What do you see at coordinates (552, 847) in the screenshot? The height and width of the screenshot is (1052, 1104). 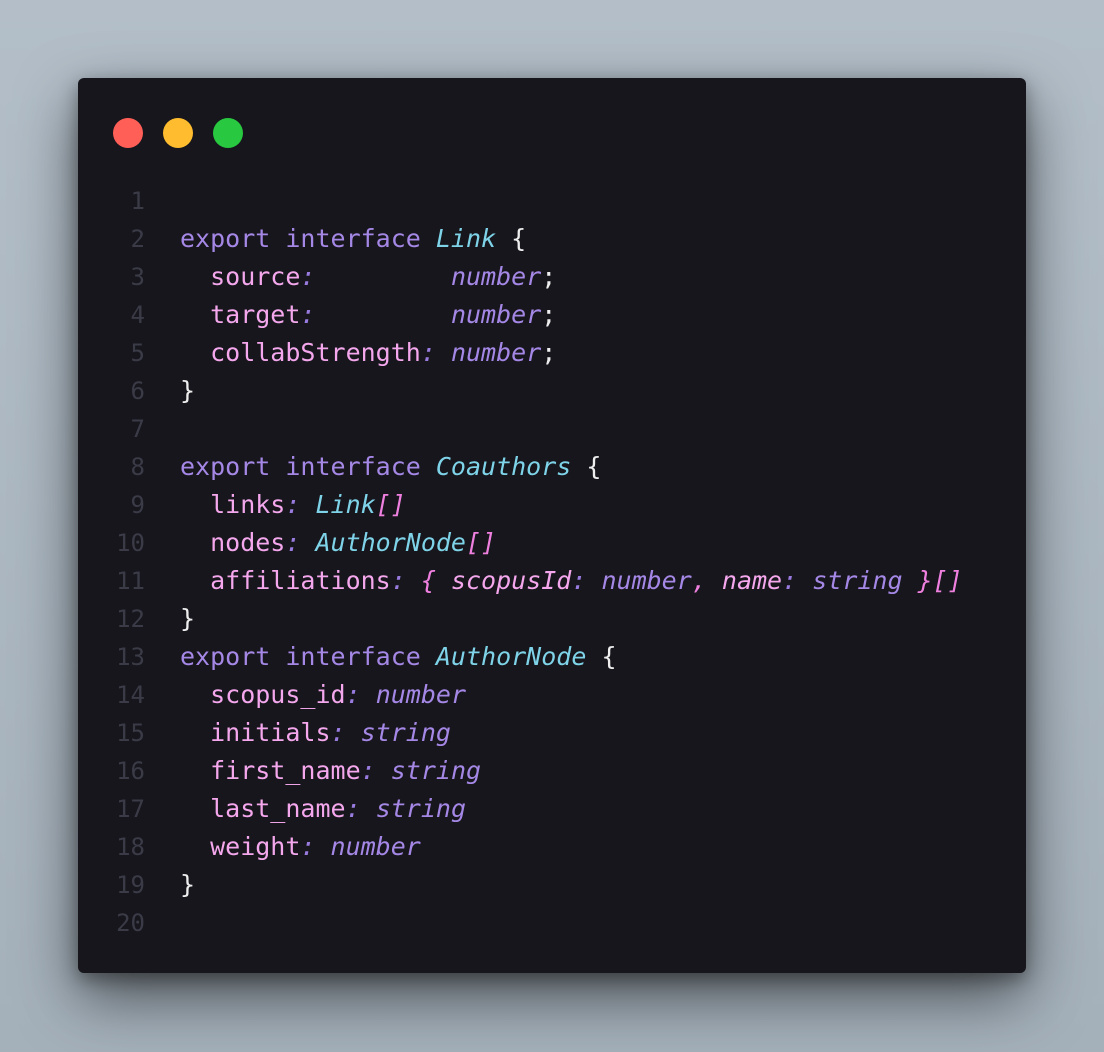 I see `code-line: 18 weight: number` at bounding box center [552, 847].